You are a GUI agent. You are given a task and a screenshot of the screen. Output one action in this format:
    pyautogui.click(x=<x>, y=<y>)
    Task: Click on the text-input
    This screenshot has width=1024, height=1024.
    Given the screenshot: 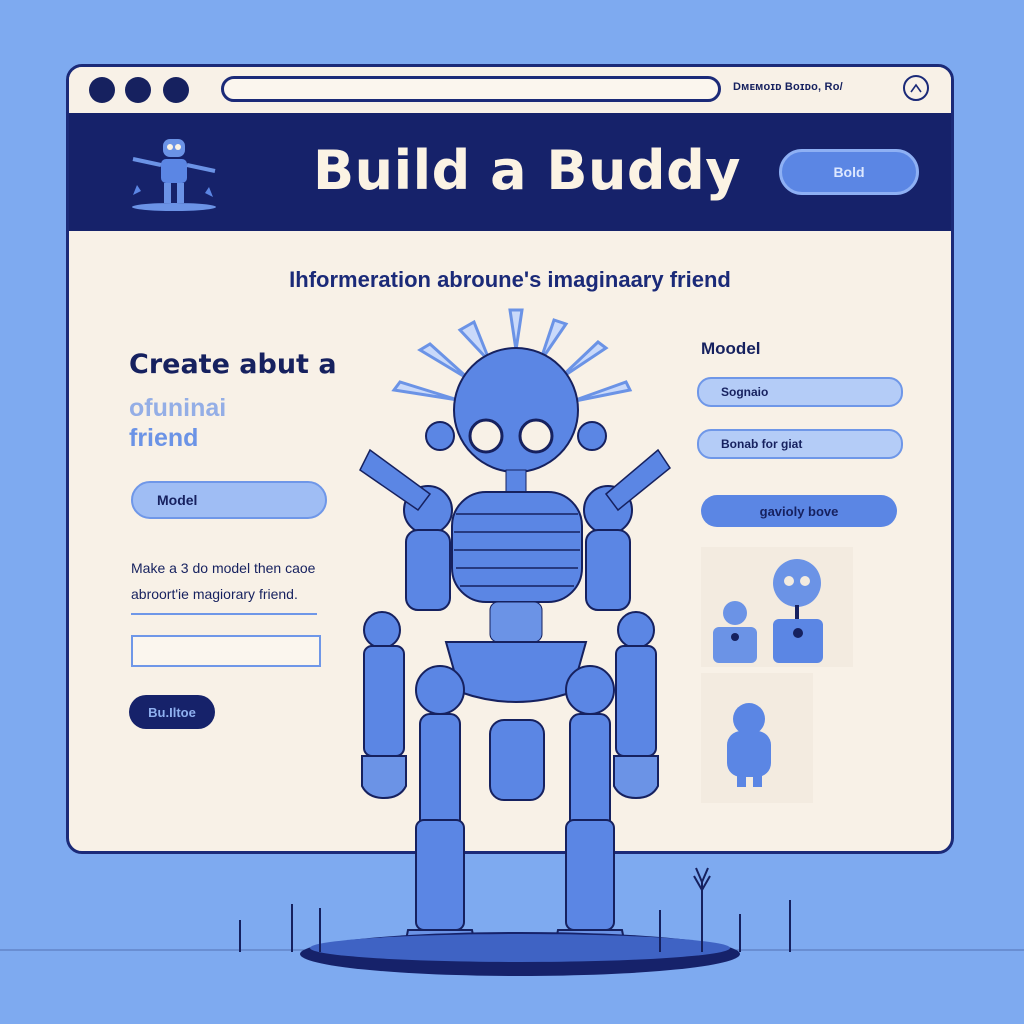 What is the action you would take?
    pyautogui.click(x=226, y=651)
    